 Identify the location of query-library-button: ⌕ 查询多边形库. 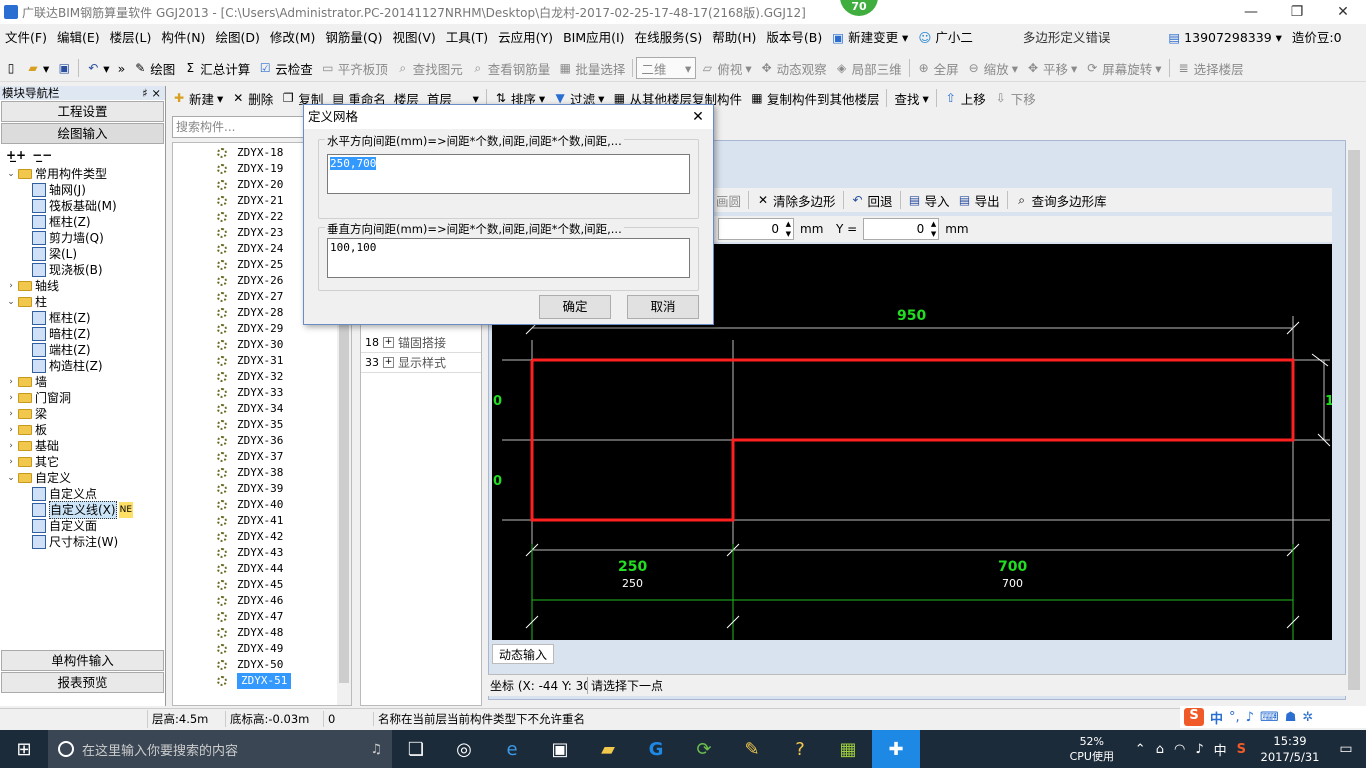
(1061, 200).